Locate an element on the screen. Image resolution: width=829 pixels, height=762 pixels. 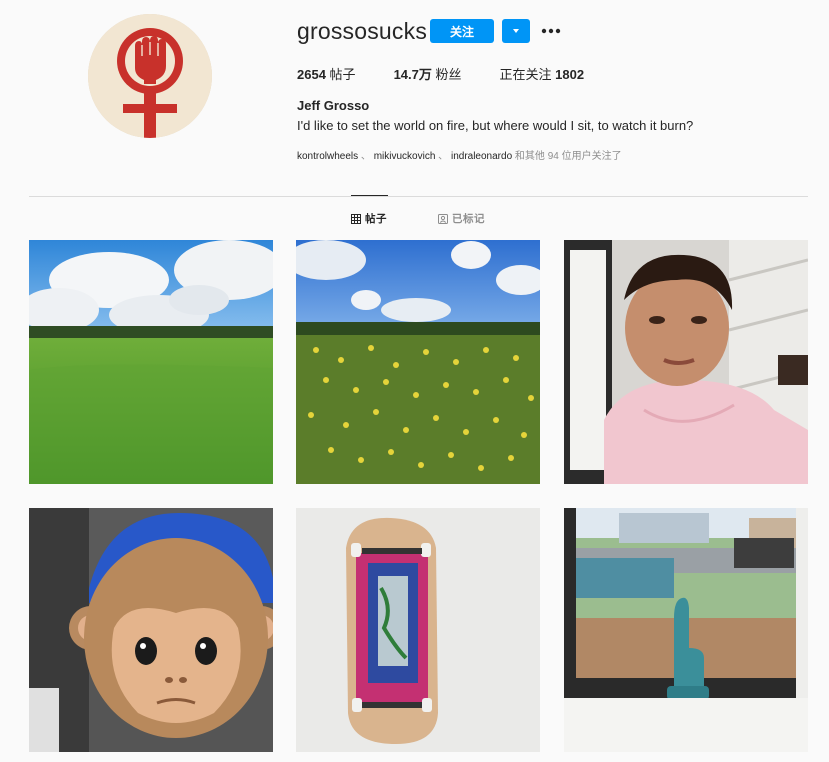
tabs-divider is located at coordinates (418, 196).